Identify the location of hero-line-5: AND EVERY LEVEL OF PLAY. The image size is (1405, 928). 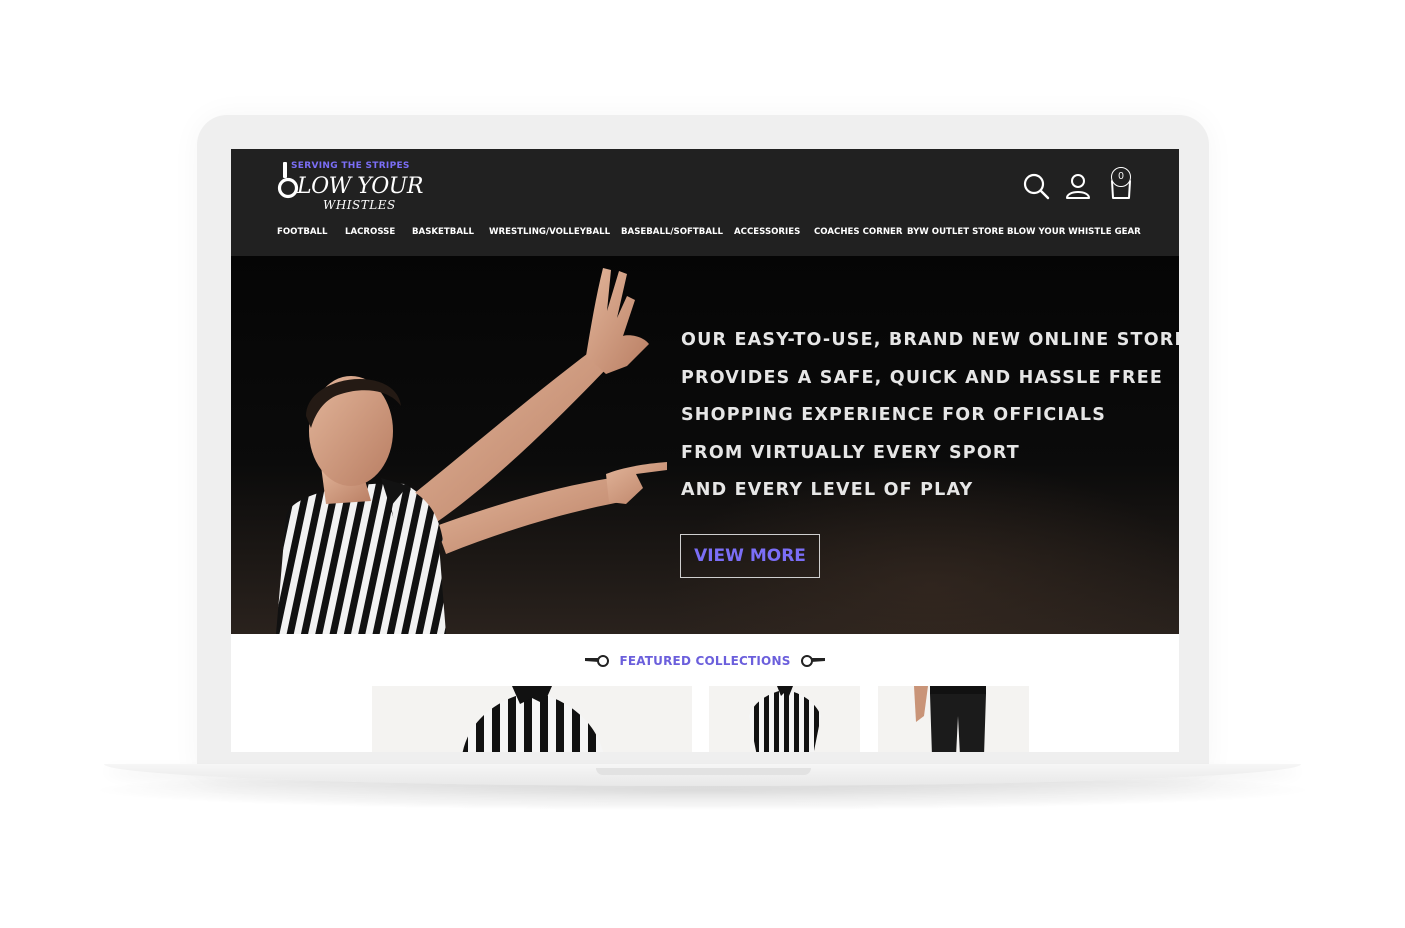
(827, 490).